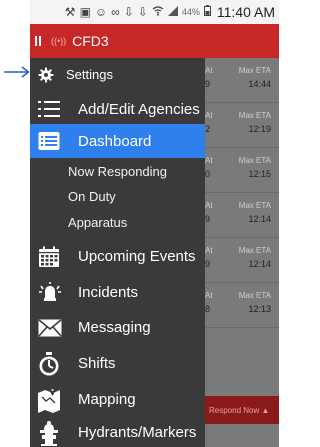  What do you see at coordinates (117, 364) in the screenshot?
I see `menu-item-shifts: Shifts` at bounding box center [117, 364].